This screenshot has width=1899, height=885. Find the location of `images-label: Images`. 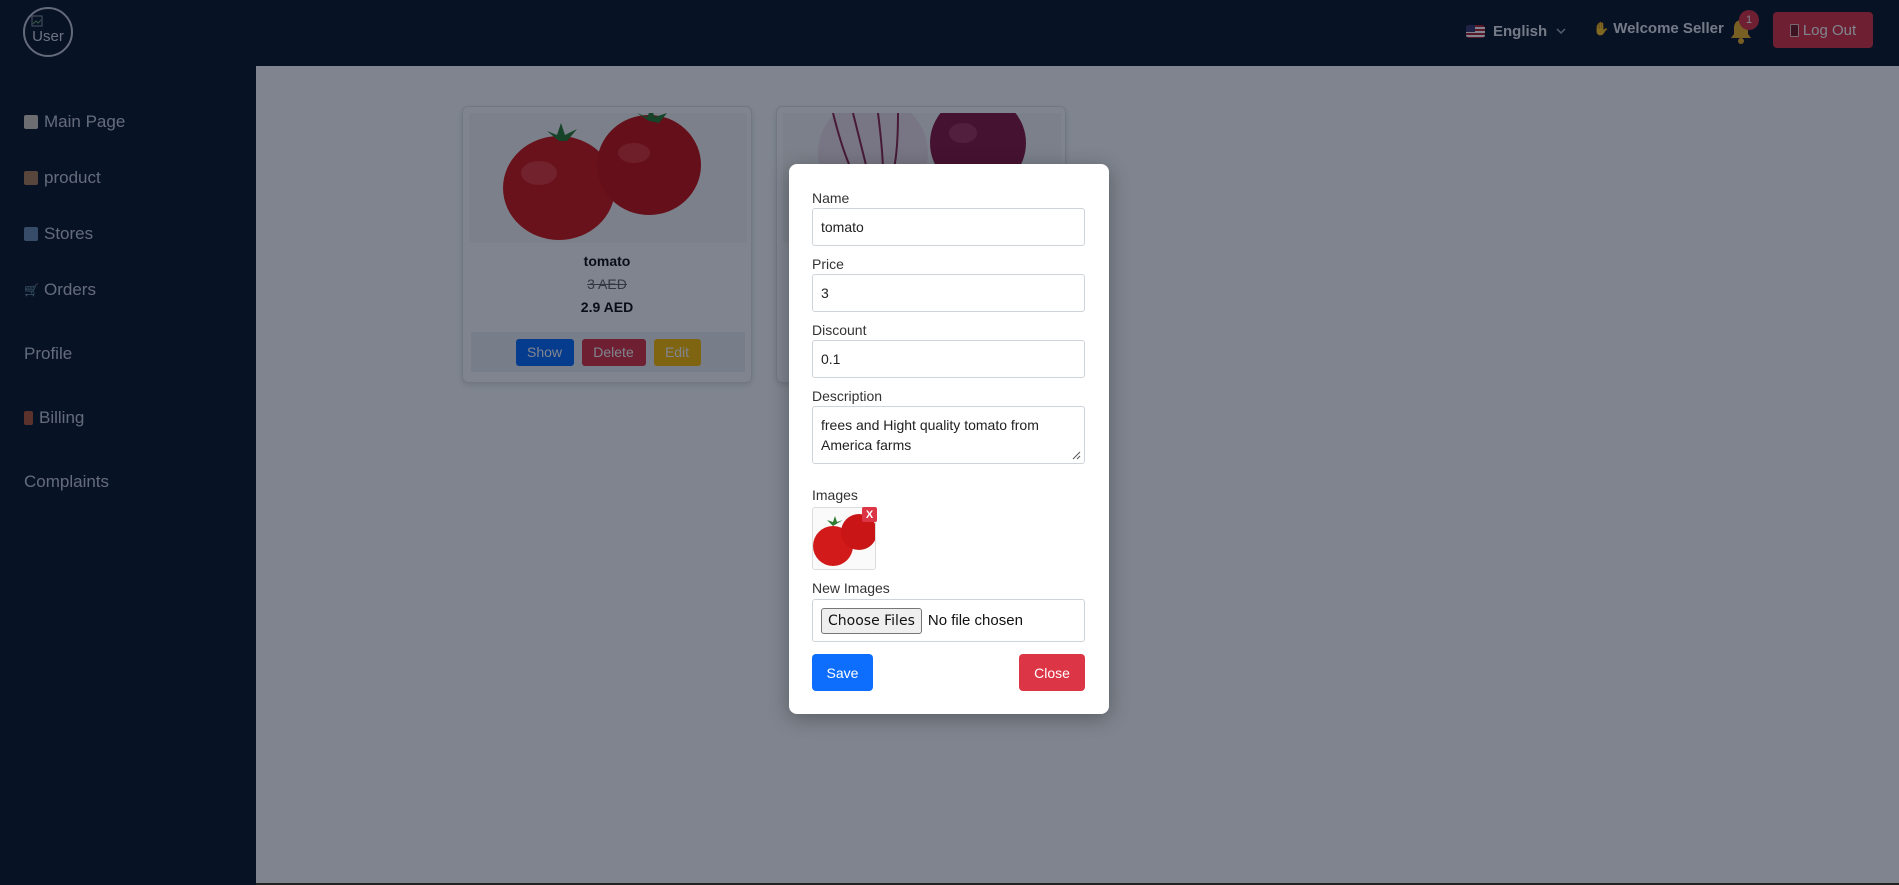

images-label: Images is located at coordinates (835, 495).